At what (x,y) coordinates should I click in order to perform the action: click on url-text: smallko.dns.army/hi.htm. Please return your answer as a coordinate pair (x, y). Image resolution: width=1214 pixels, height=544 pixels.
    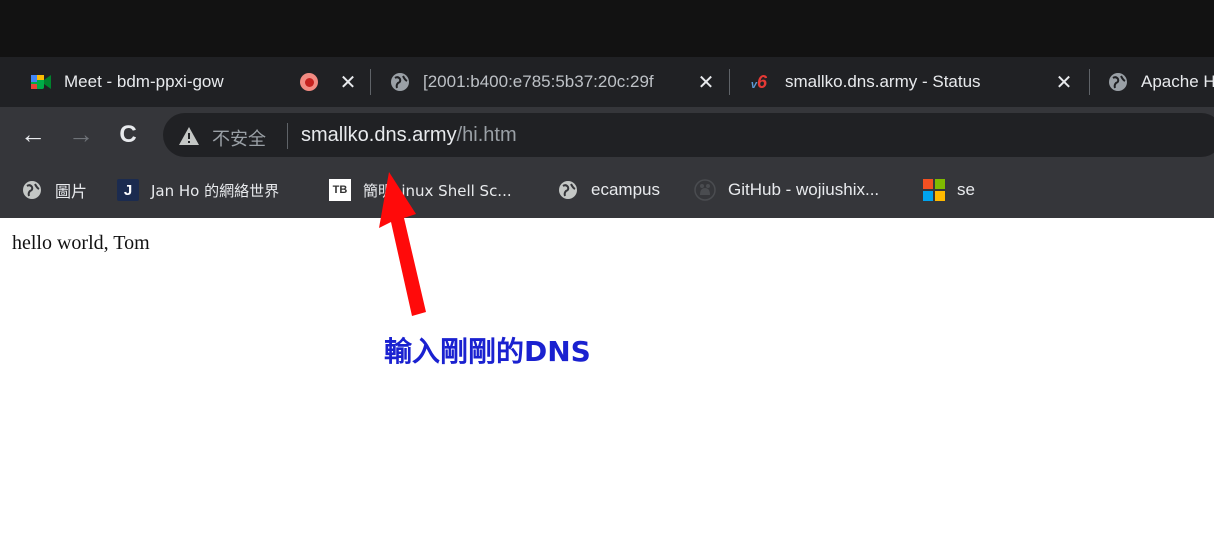
    Looking at the image, I should click on (409, 135).